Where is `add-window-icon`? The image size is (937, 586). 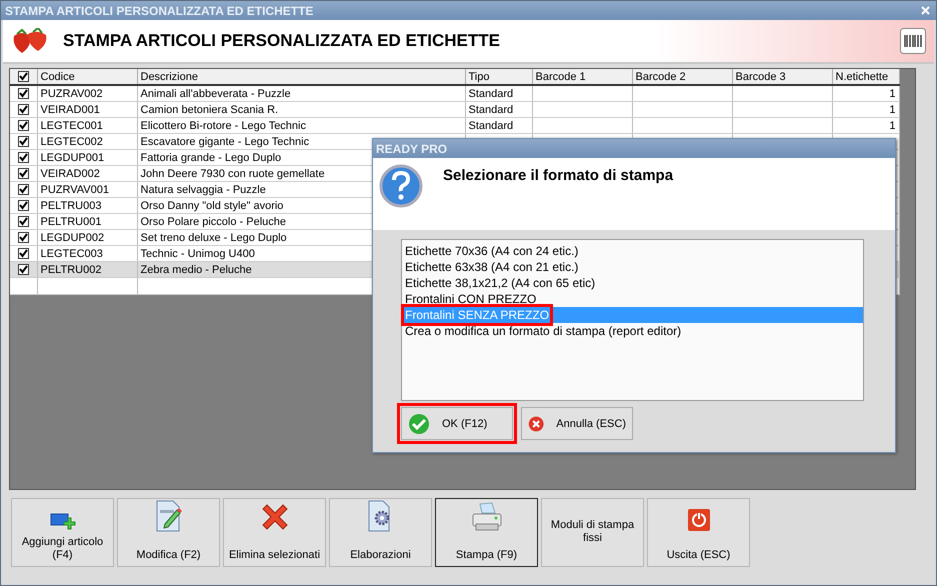
add-window-icon is located at coordinates (63, 522).